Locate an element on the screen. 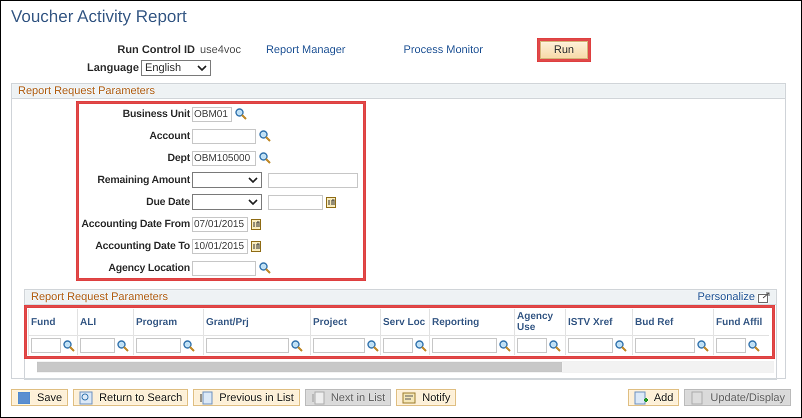 The height and width of the screenshot is (418, 802). column-header: Fund is located at coordinates (52, 322).